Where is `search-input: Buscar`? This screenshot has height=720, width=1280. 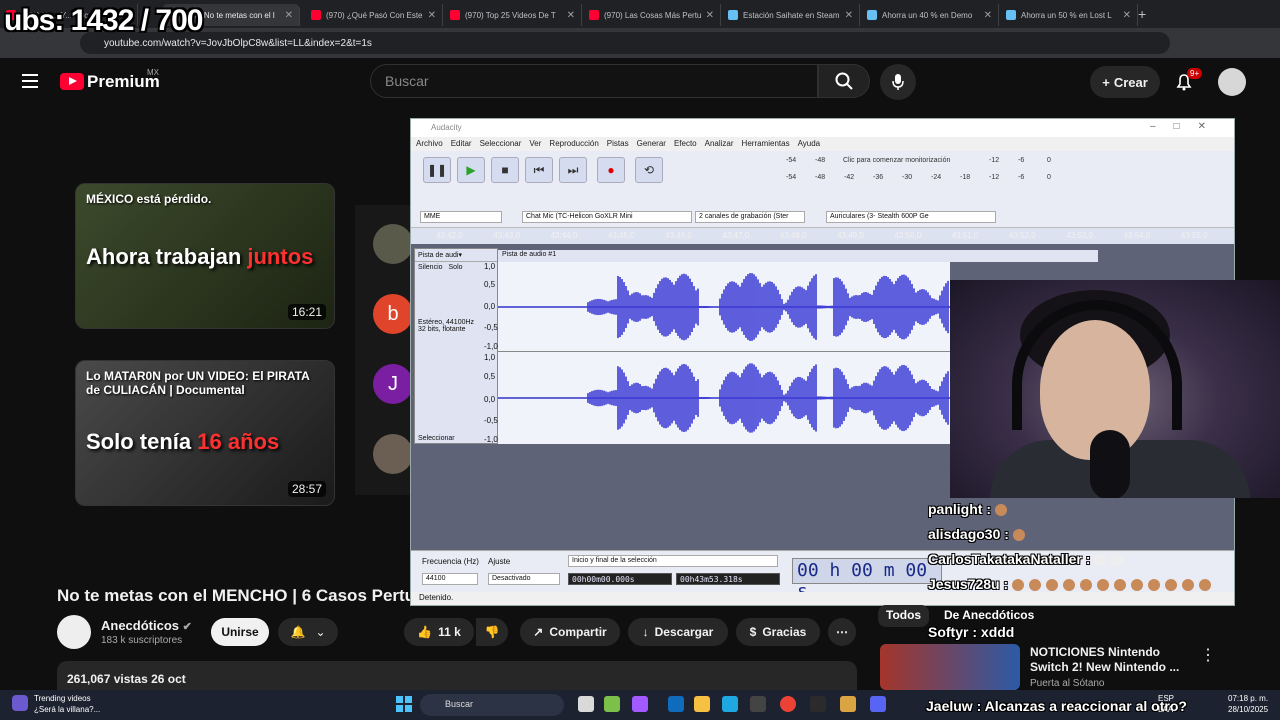
search-input: Buscar is located at coordinates (594, 81).